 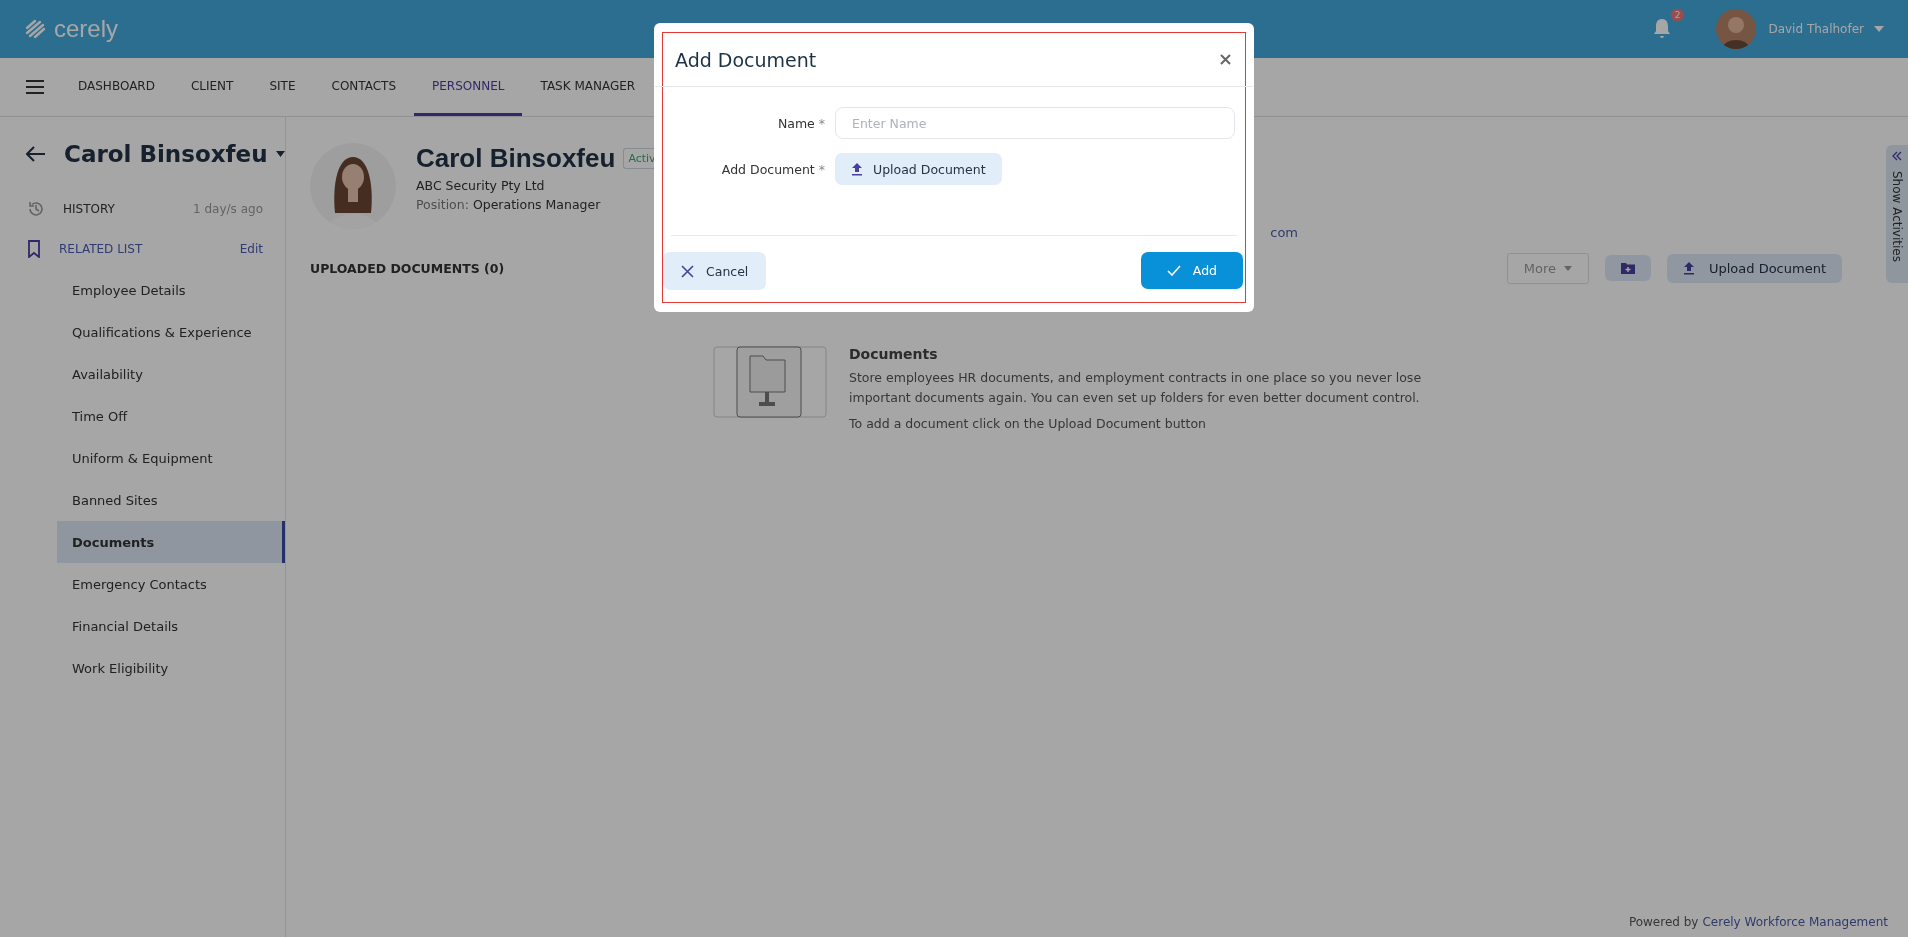 What do you see at coordinates (101, 249) in the screenshot?
I see `related-list-label: RELATED LIST` at bounding box center [101, 249].